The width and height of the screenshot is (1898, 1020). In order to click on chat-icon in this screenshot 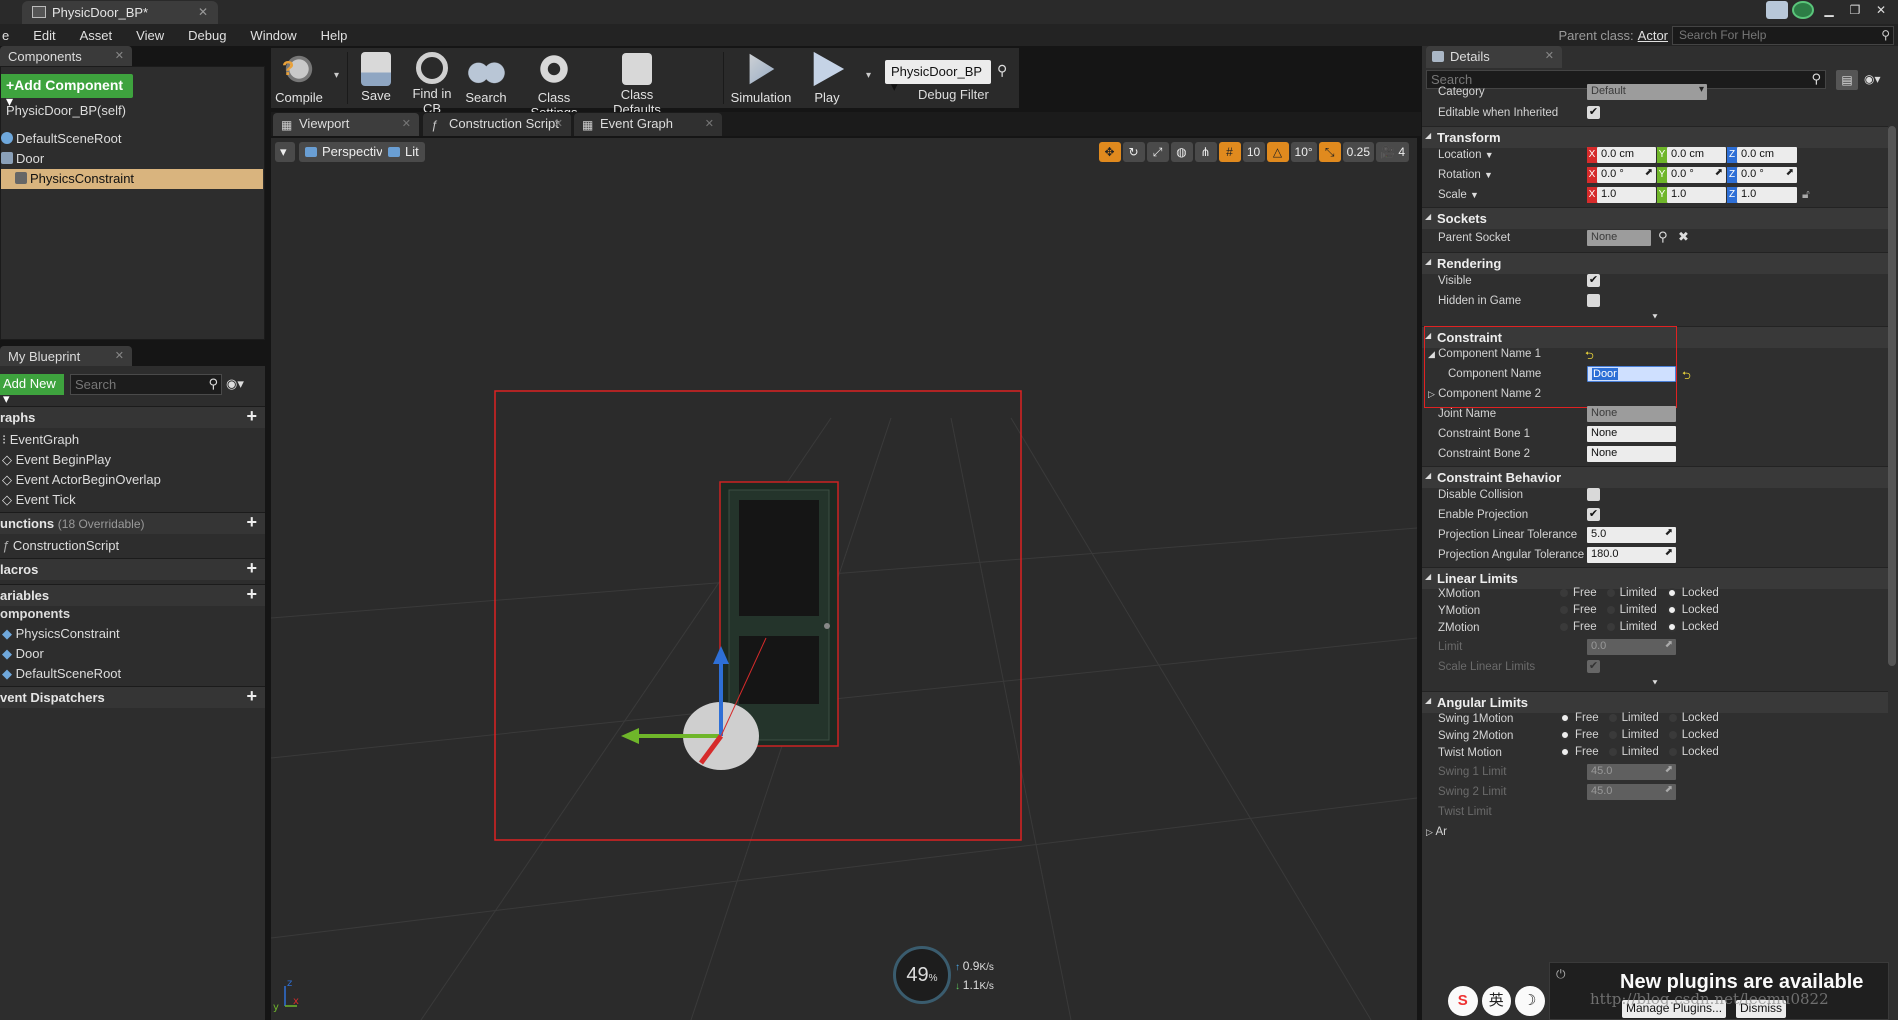, I will do `click(1777, 10)`.